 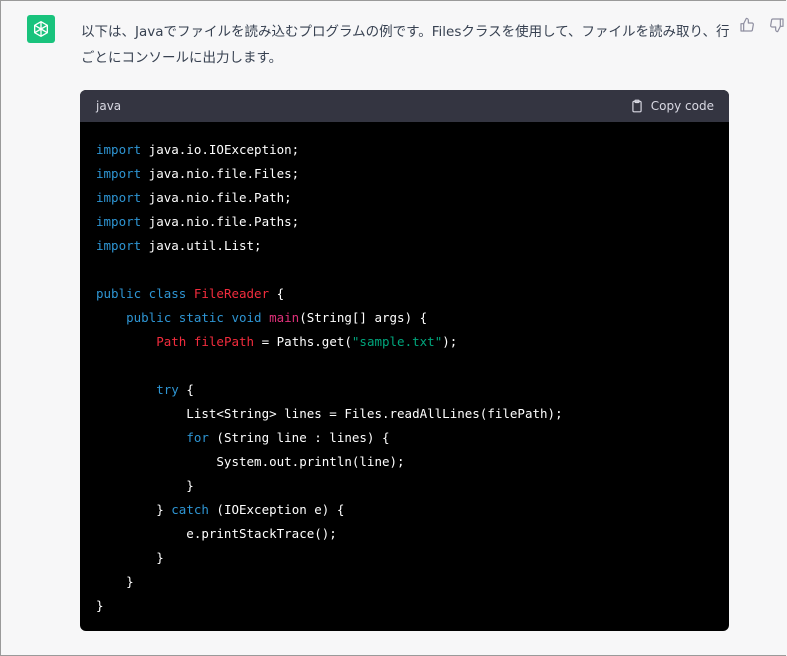 I want to click on code-token: public class, so click(x=141, y=293).